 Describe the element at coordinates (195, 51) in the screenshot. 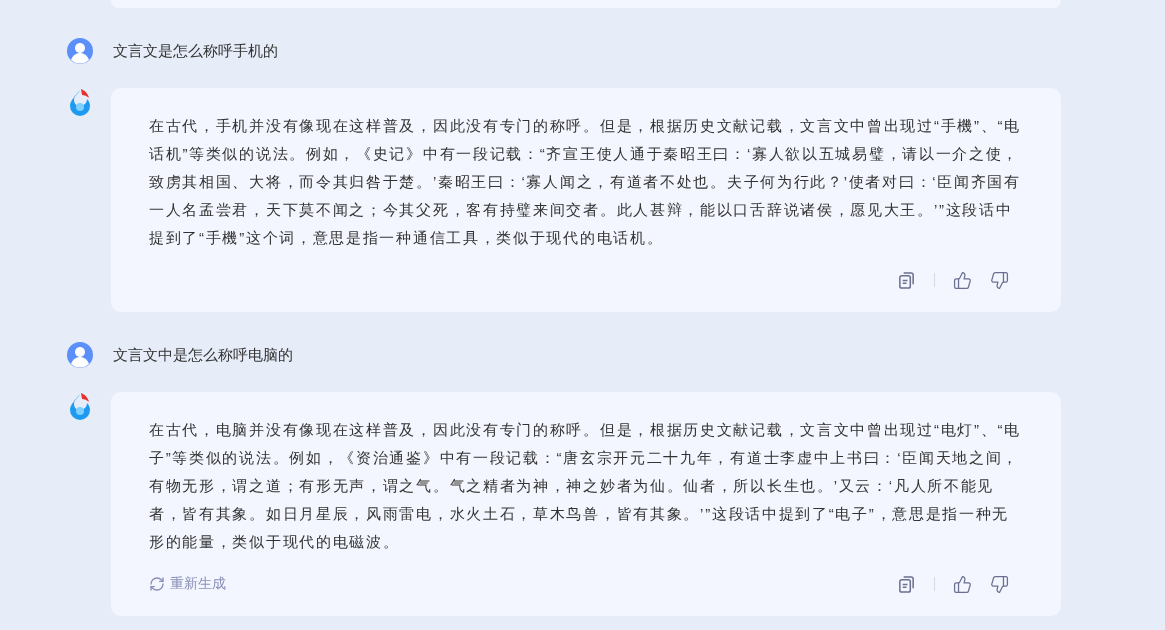

I see `user-question: 文言文是怎么称呼手机的` at that location.